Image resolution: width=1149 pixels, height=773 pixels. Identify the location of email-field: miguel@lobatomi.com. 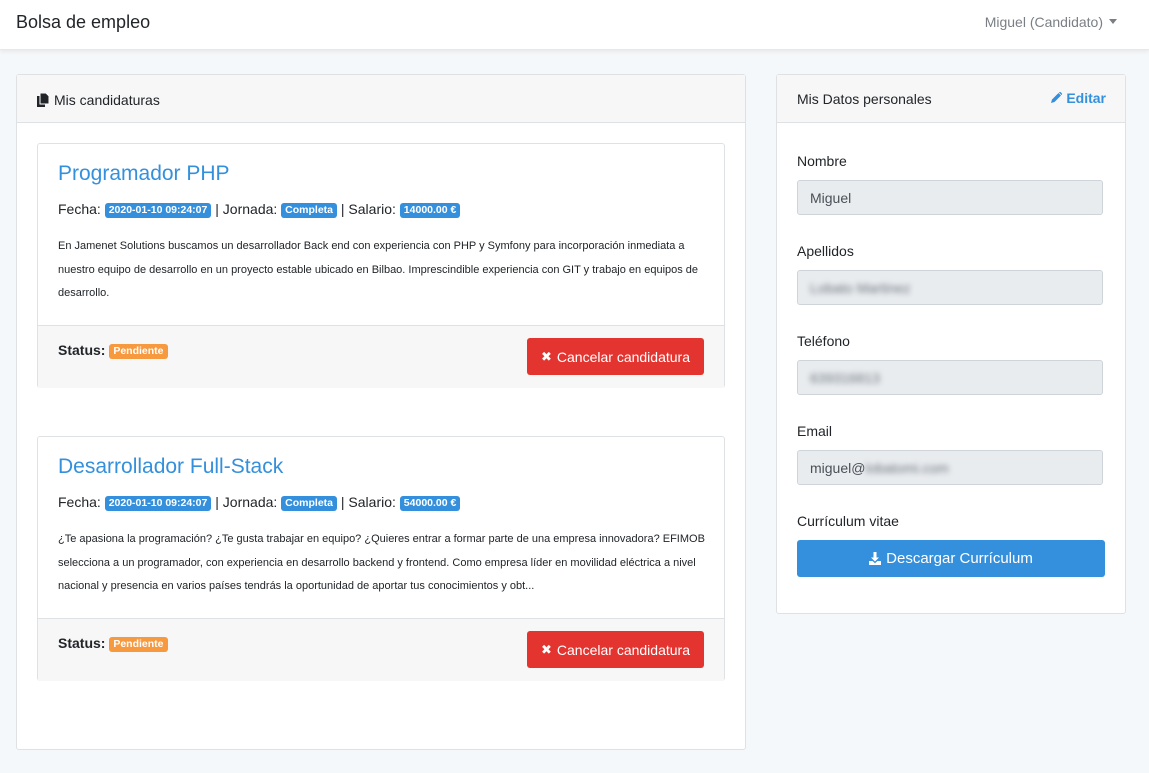
(950, 467).